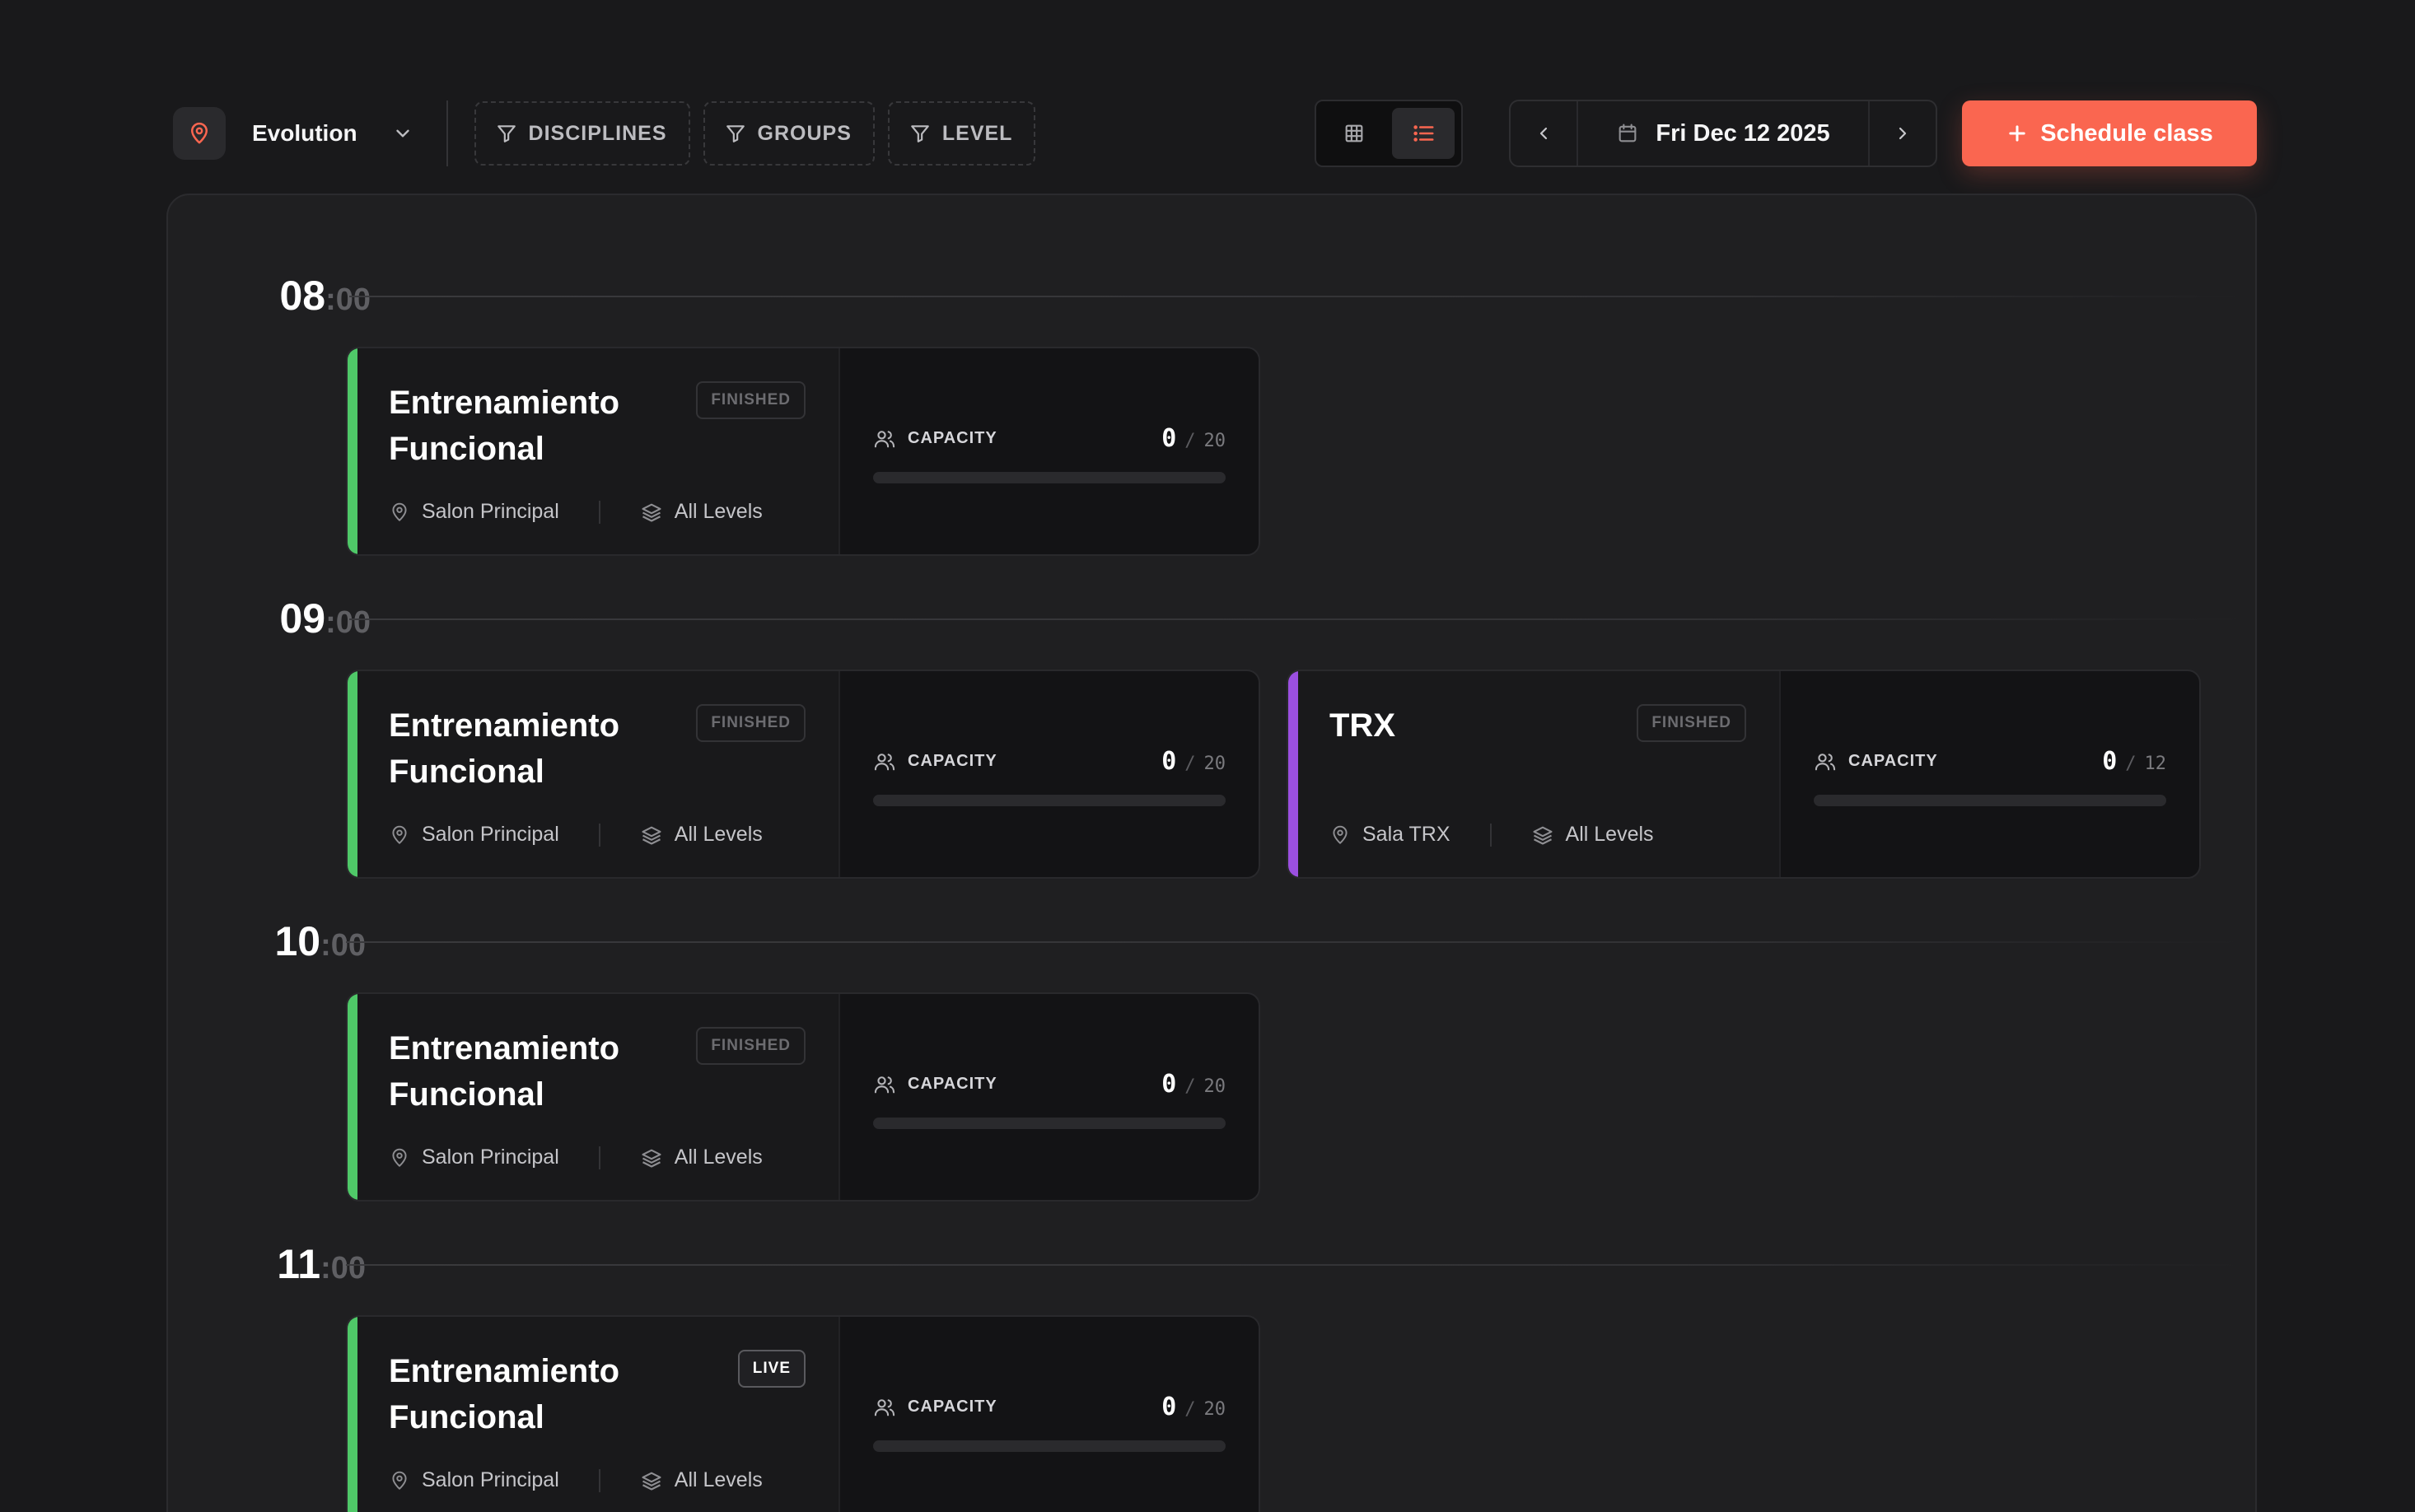 Image resolution: width=2415 pixels, height=1512 pixels. What do you see at coordinates (325, 618) in the screenshot?
I see `hour-label: 09:00` at bounding box center [325, 618].